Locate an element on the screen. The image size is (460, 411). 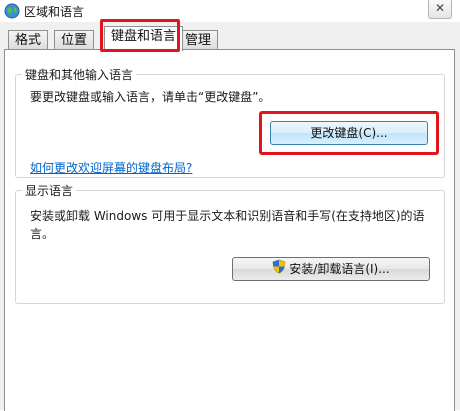
window-title: 区域和语言 is located at coordinates (54, 12).